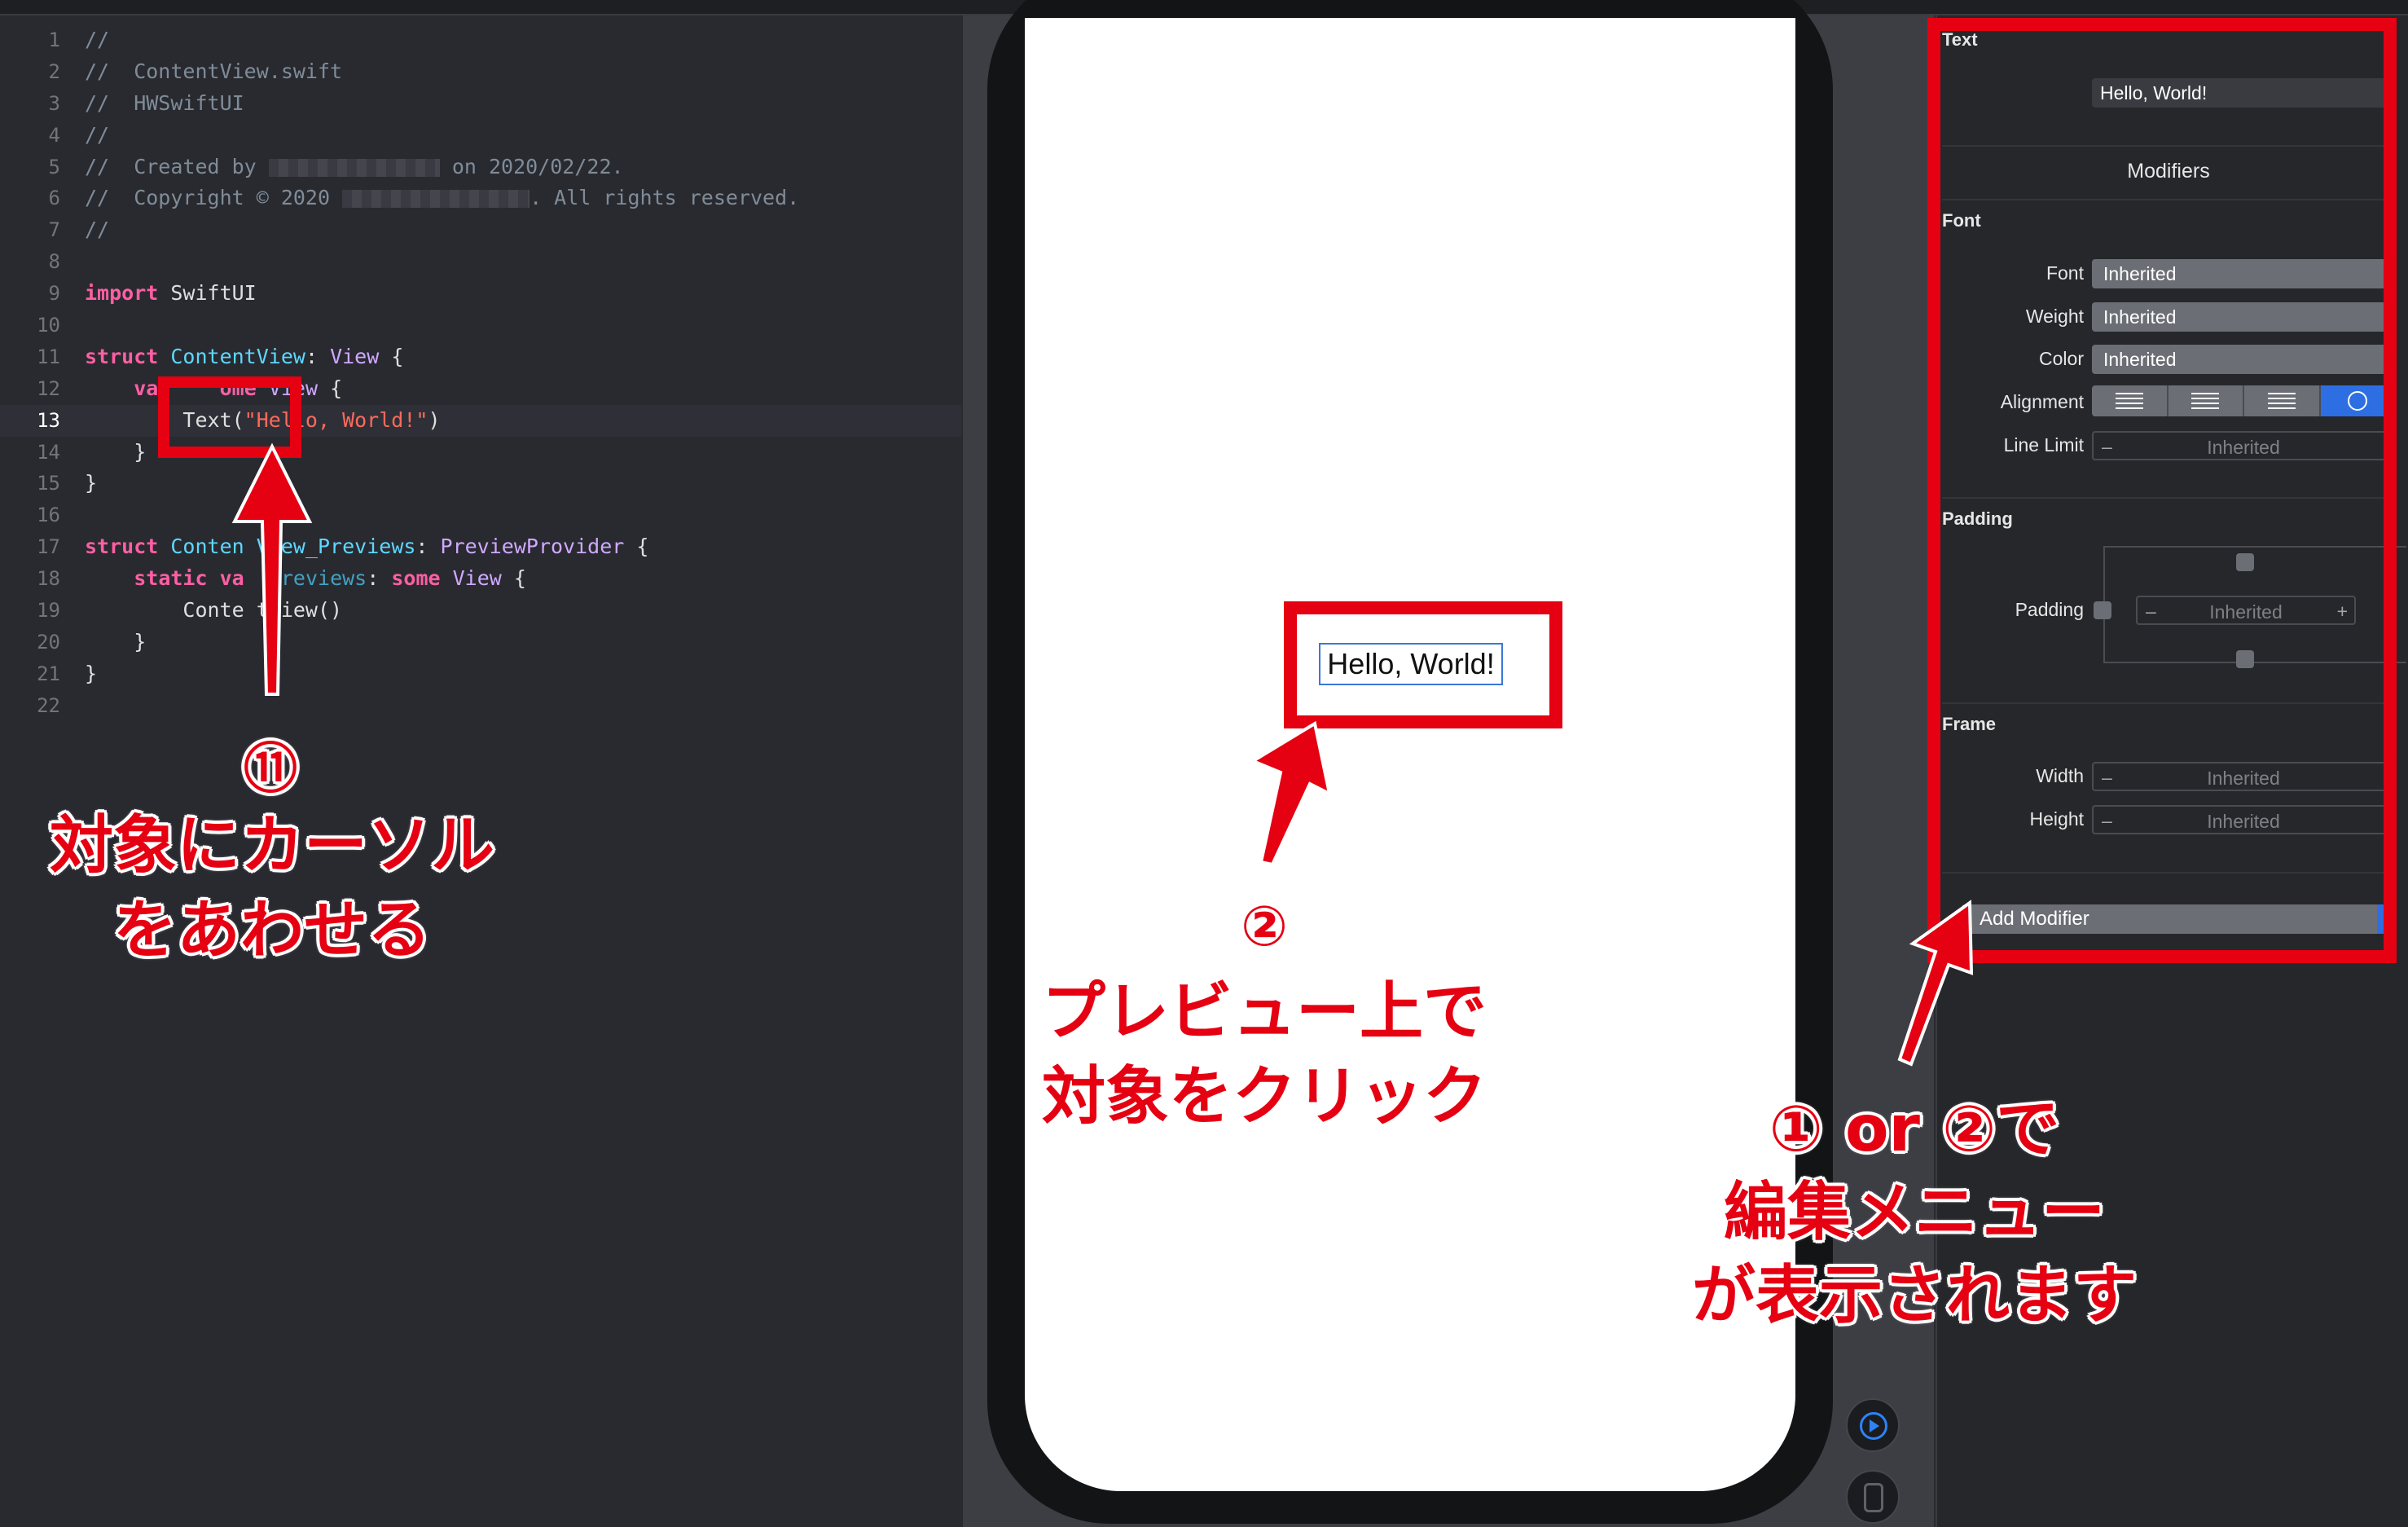 The width and height of the screenshot is (2408, 1527). What do you see at coordinates (270, 768) in the screenshot?
I see `step1-number: ⑪` at bounding box center [270, 768].